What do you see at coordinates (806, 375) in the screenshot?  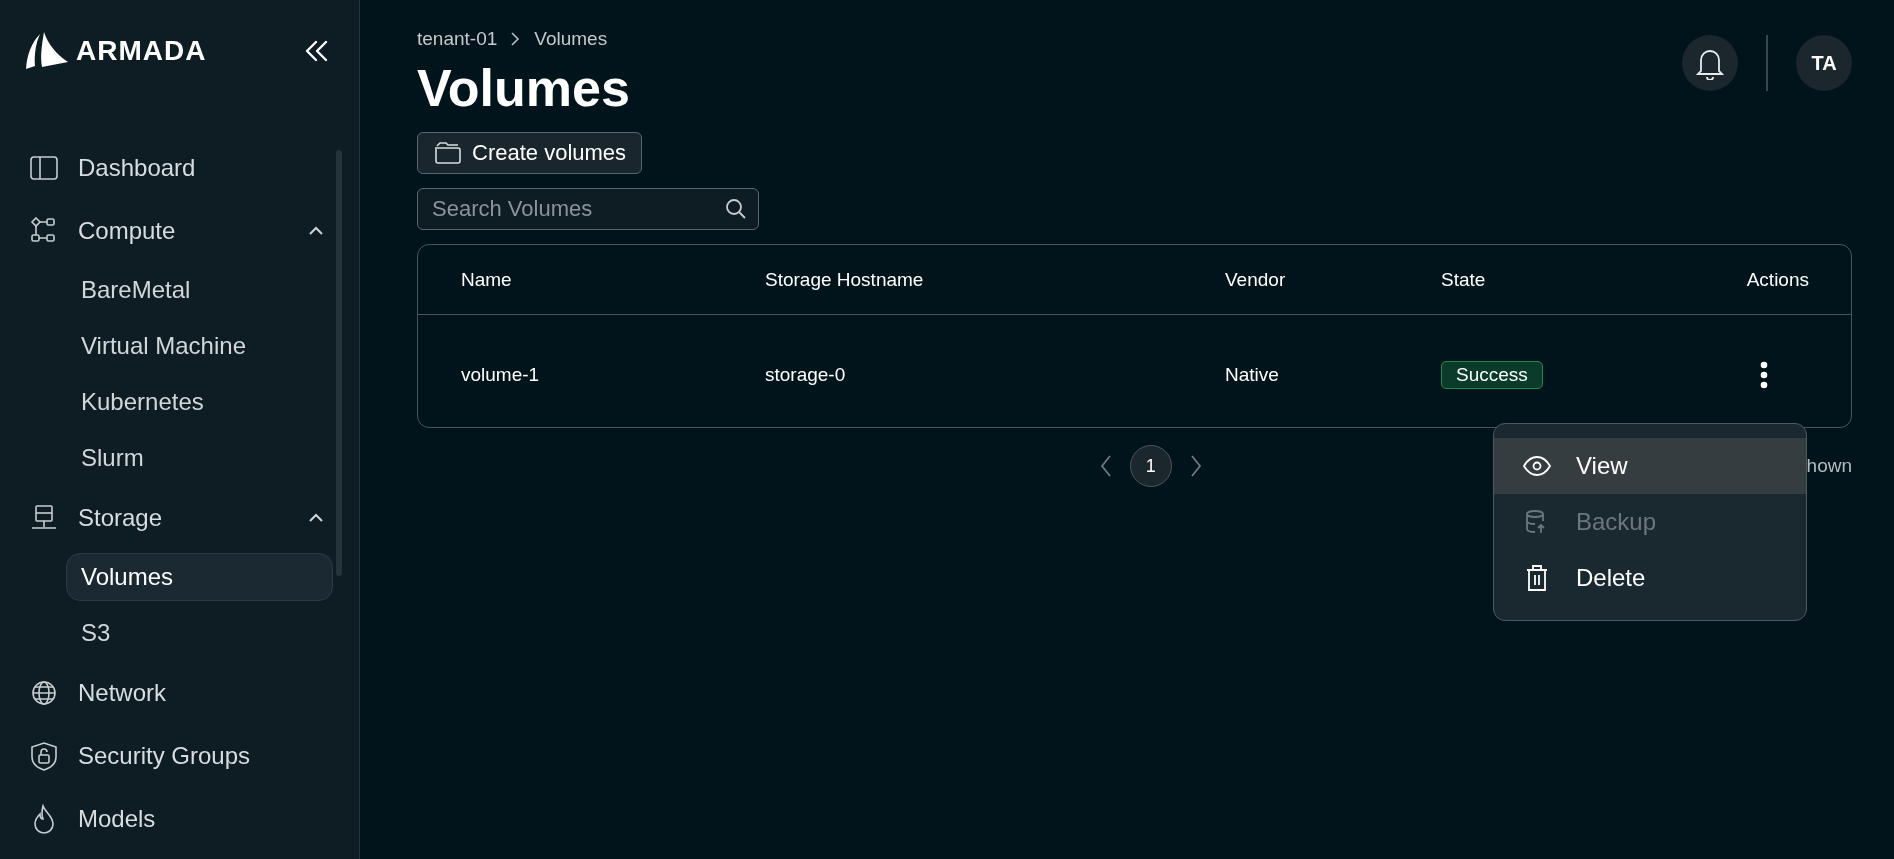 I see `table-cell-text: storage-0` at bounding box center [806, 375].